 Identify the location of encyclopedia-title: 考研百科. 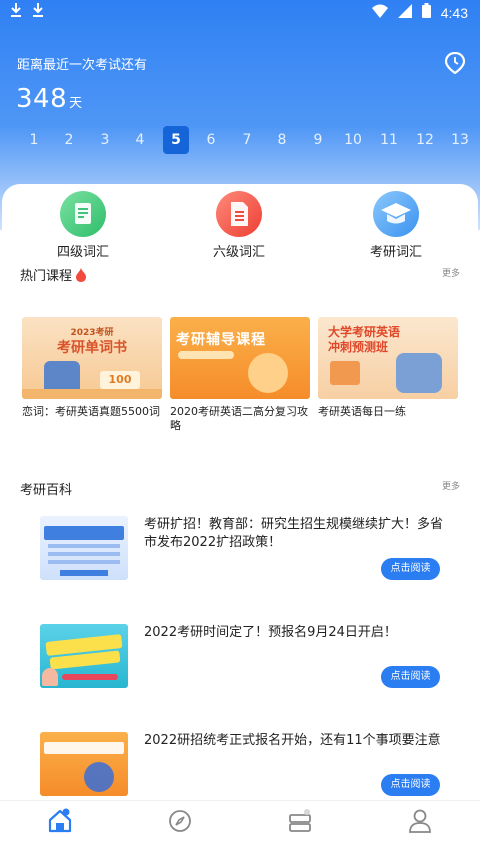
(46, 490).